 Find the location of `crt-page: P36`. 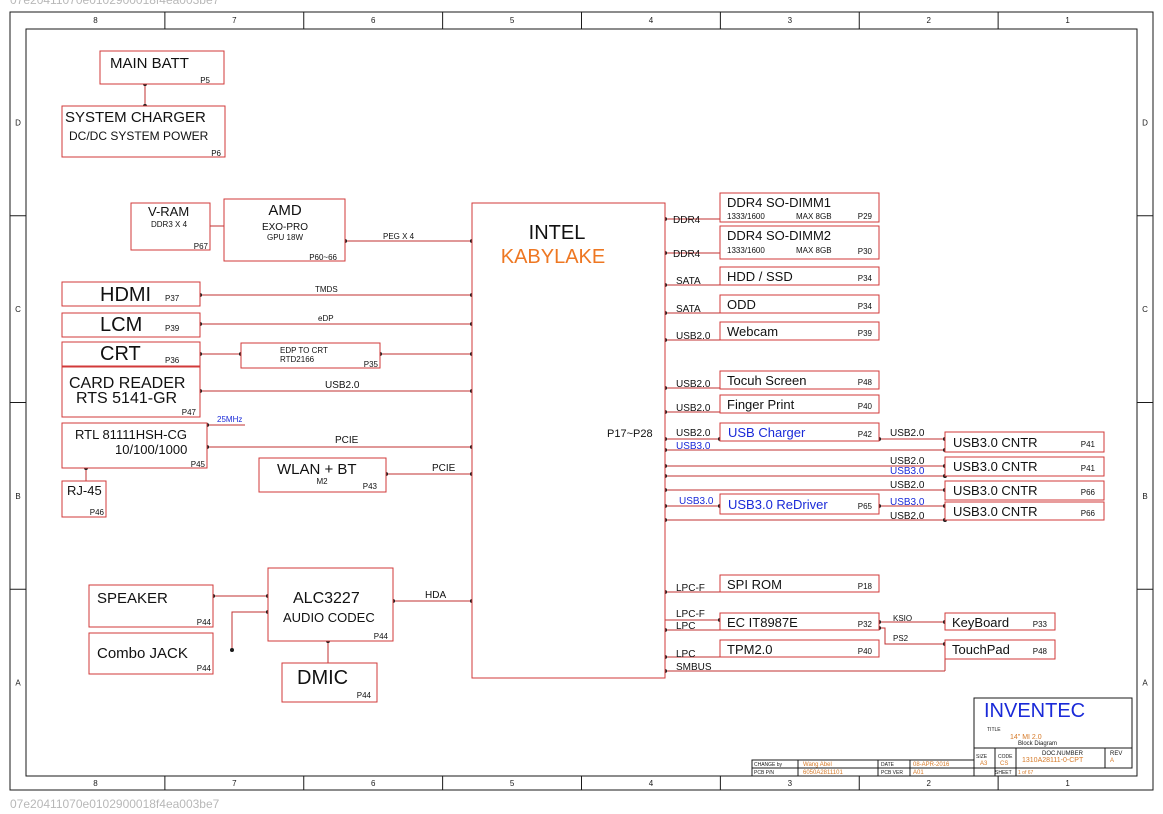

crt-page: P36 is located at coordinates (172, 360).